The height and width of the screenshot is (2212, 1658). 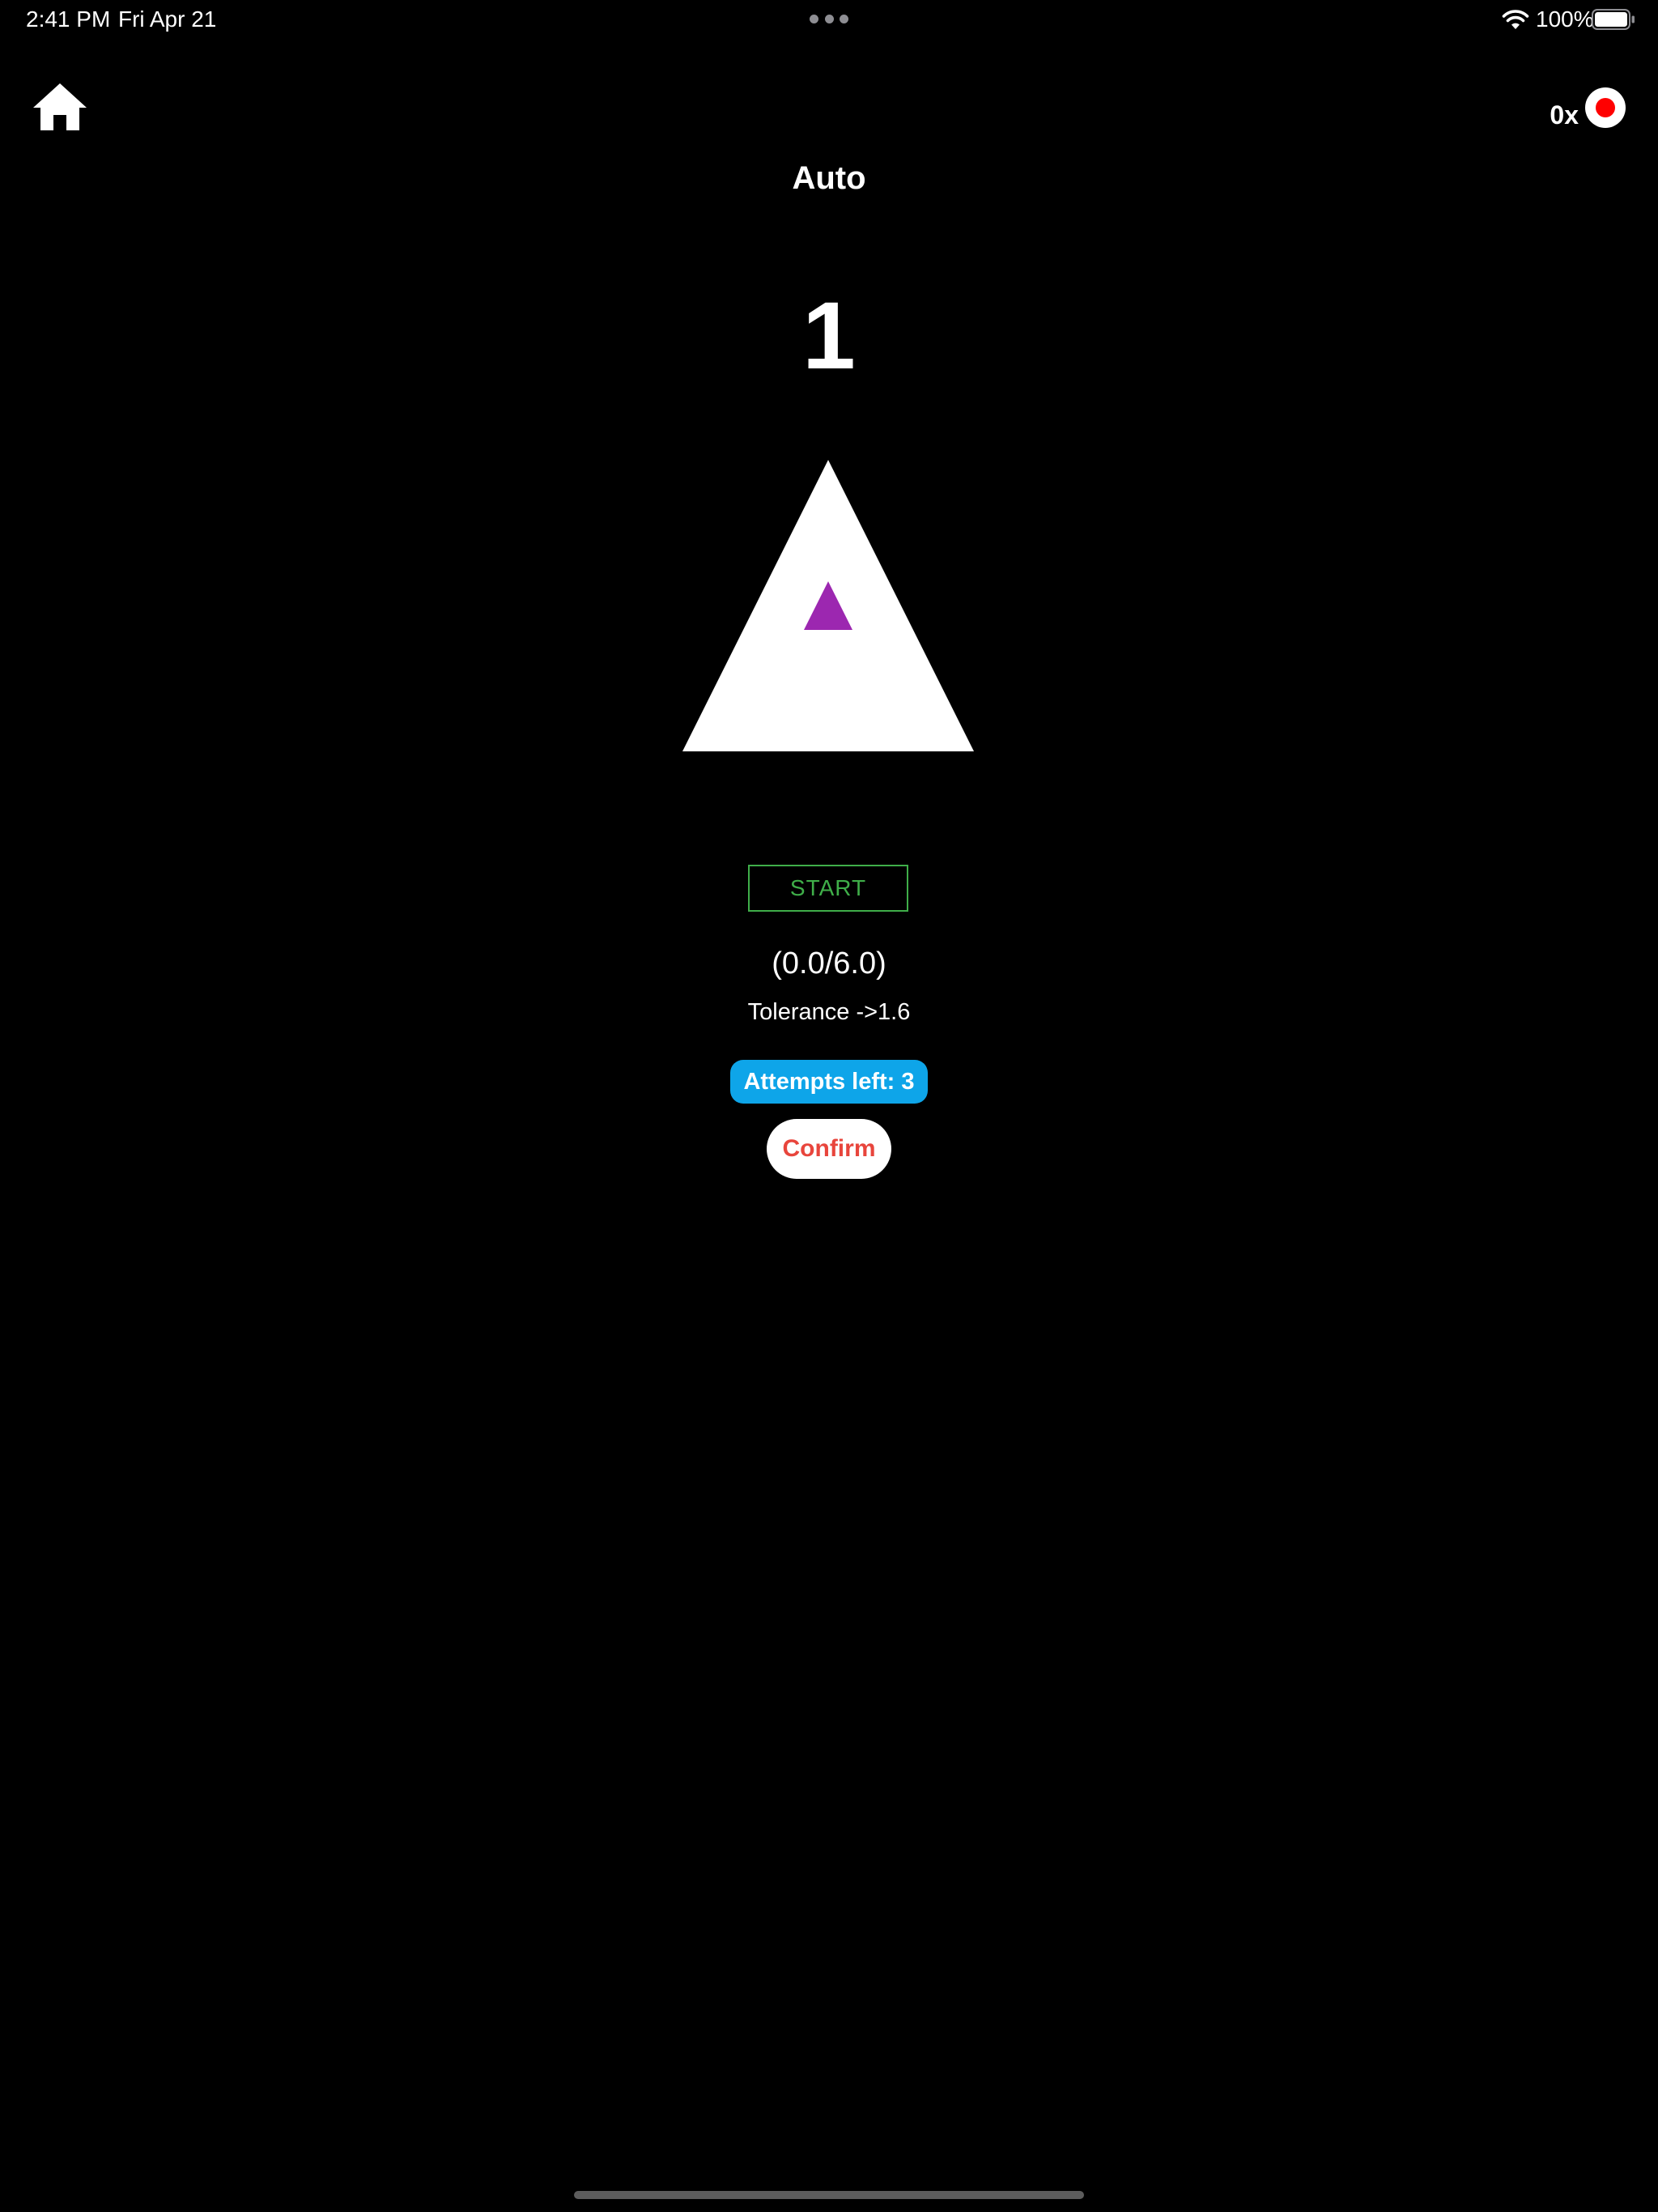 I want to click on battery-icon, so click(x=1613, y=19).